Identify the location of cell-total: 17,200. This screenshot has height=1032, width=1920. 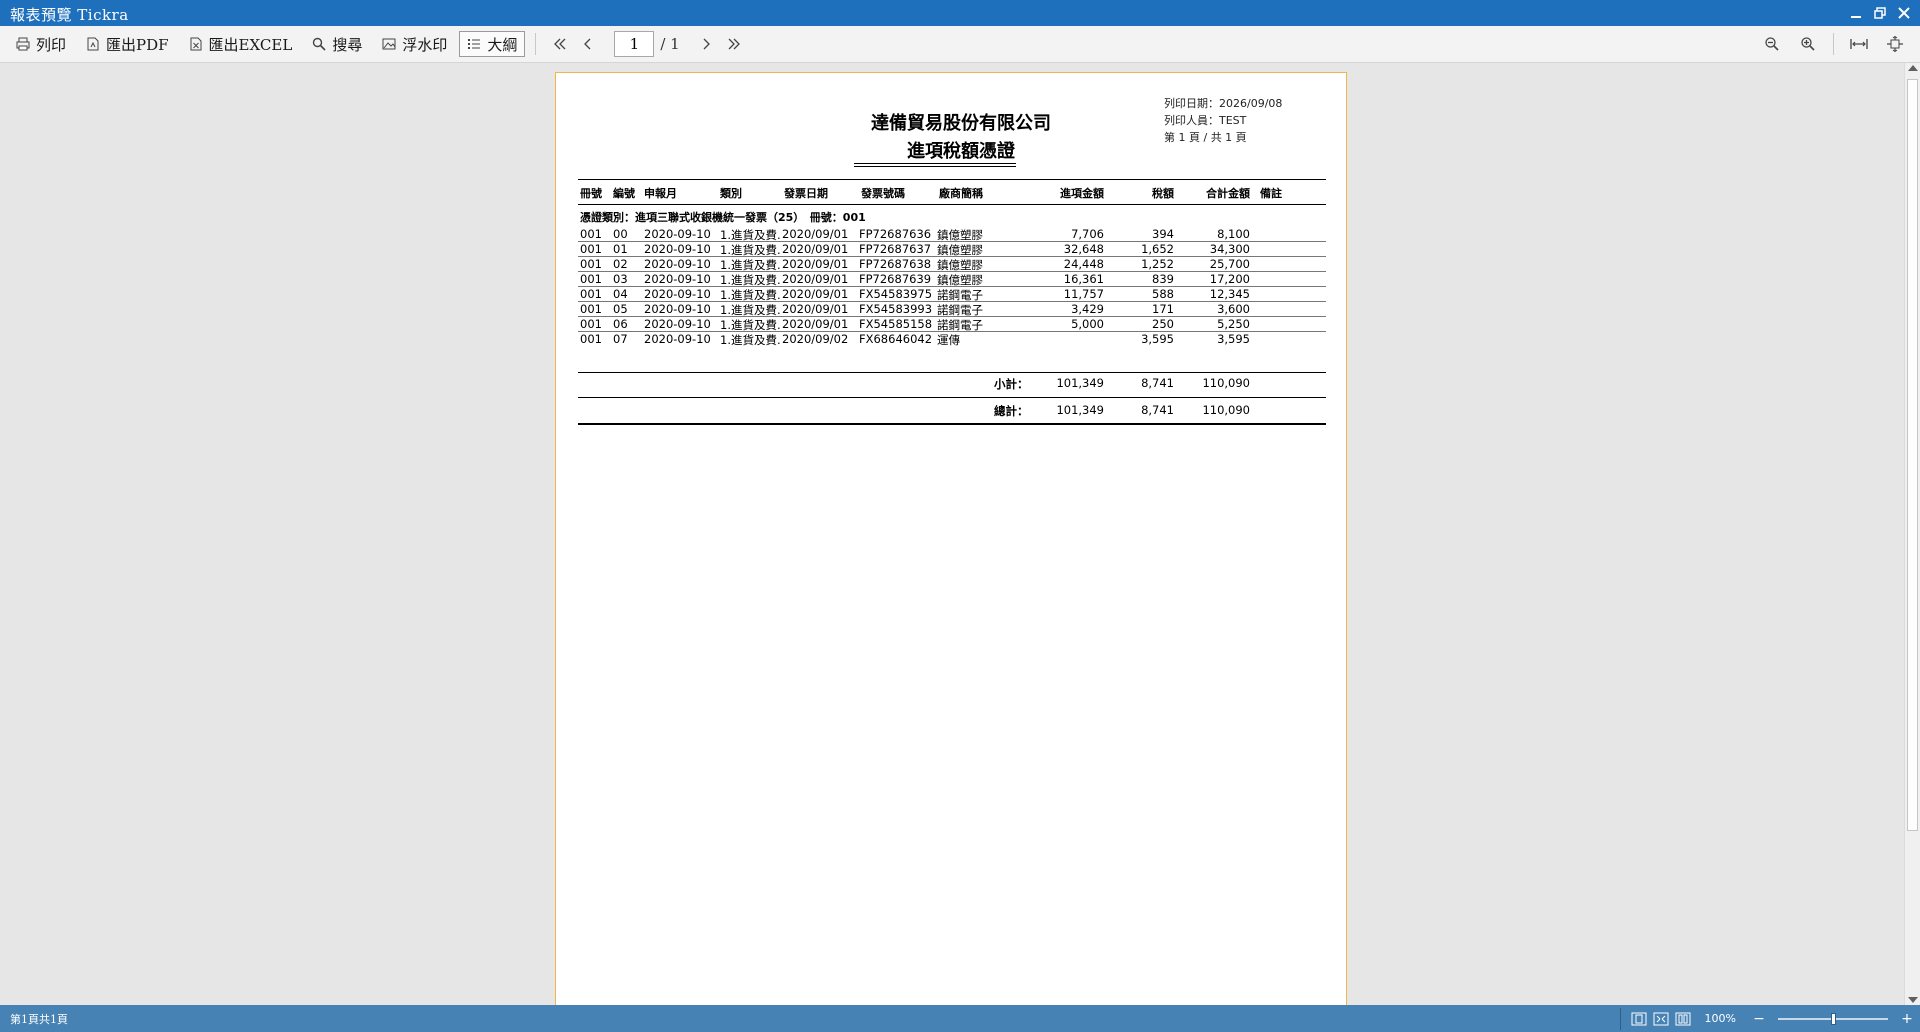
(1229, 279).